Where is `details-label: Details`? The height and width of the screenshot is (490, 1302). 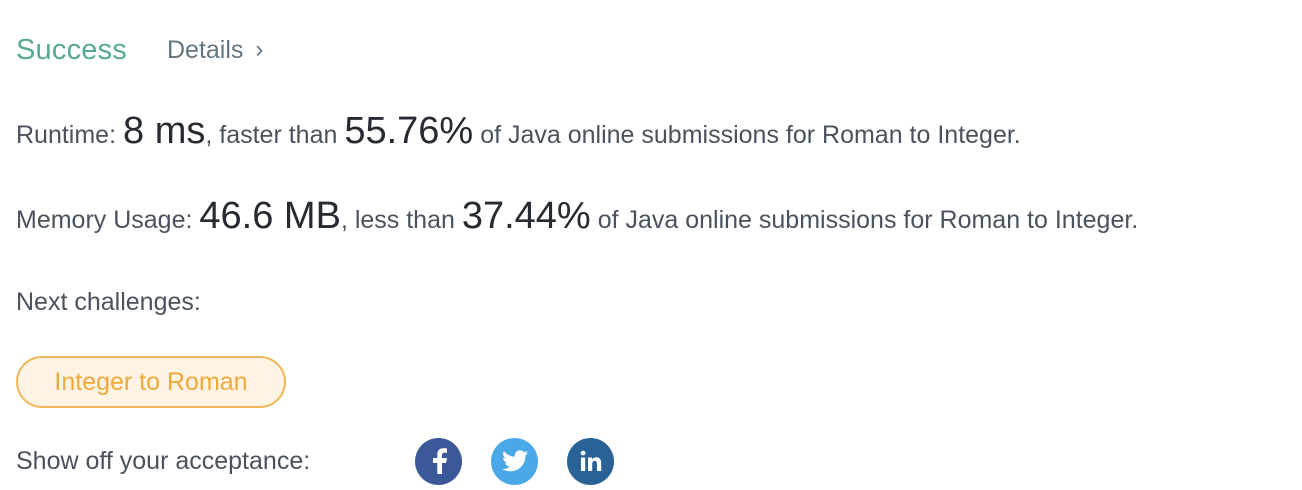
details-label: Details is located at coordinates (205, 49).